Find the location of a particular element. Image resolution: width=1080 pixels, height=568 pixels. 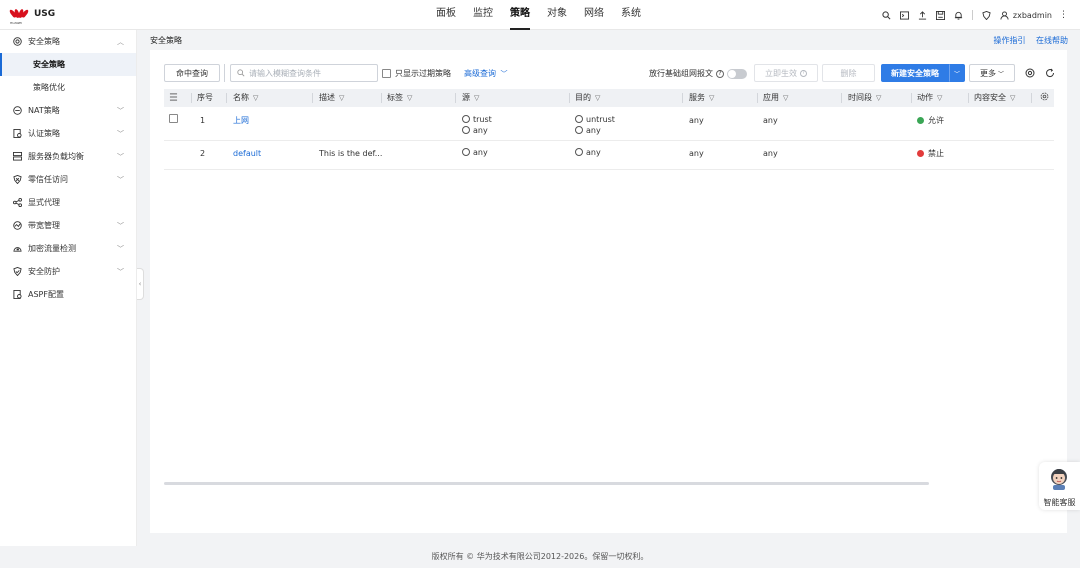

row-src-address: any is located at coordinates (475, 130).